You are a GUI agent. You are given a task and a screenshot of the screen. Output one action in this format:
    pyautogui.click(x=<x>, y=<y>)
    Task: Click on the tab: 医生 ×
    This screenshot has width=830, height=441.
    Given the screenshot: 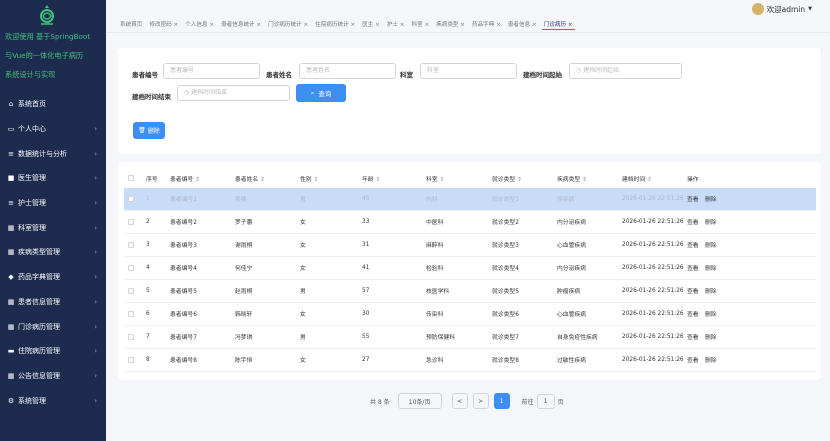 What is the action you would take?
    pyautogui.click(x=371, y=24)
    